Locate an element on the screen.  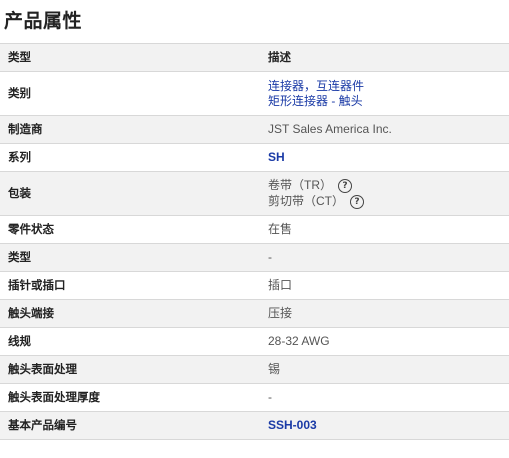
row-label: 类型 is located at coordinates (19, 257).